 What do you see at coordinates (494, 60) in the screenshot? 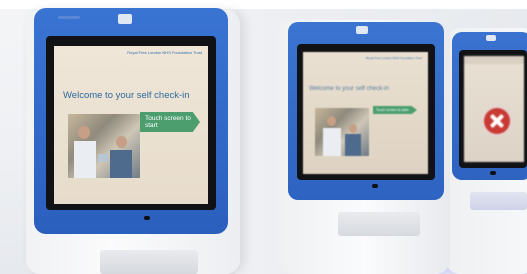
I see `kiosk-3-screen-topbar` at bounding box center [494, 60].